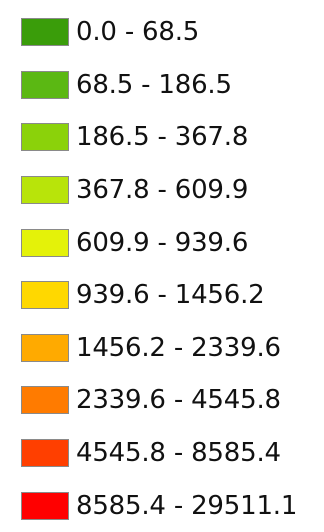 This screenshot has height=532, width=324. I want to click on legend-label: 4545.8 - 8585.4, so click(178, 453).